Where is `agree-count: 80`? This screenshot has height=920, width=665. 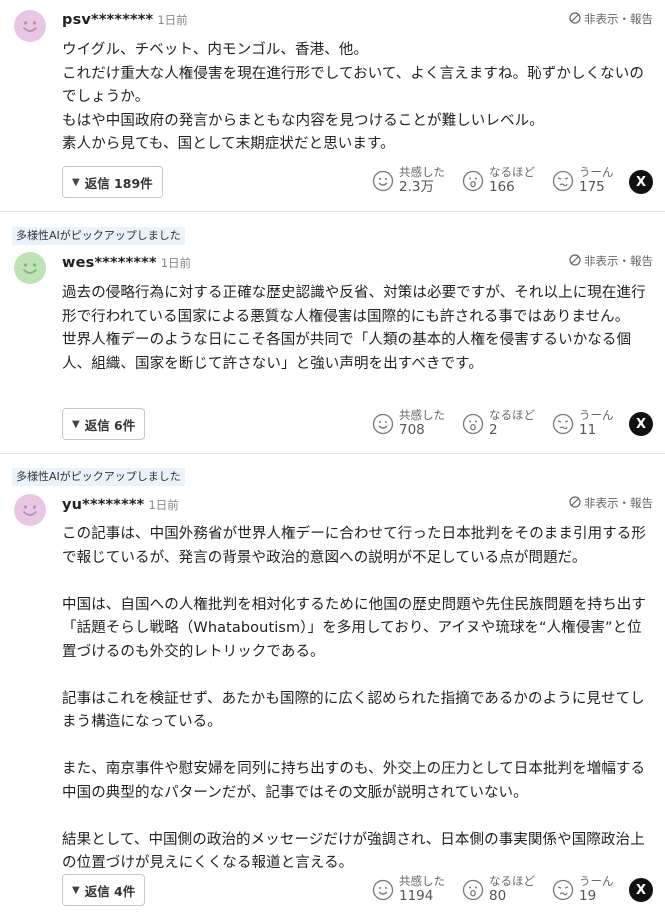
agree-count: 80 is located at coordinates (498, 896).